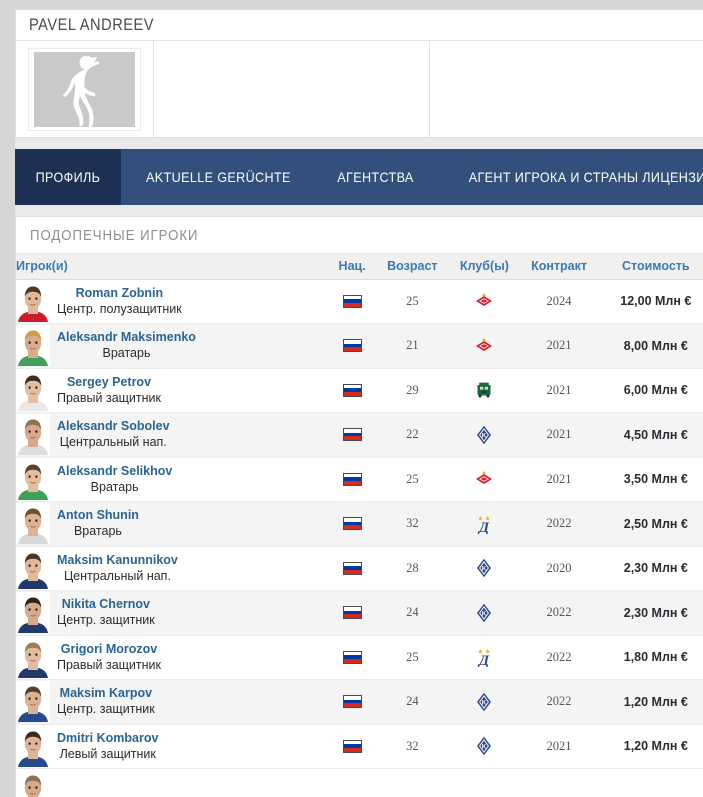 This screenshot has width=703, height=797. I want to click on player-name-link: Roman Zobnin, so click(119, 293).